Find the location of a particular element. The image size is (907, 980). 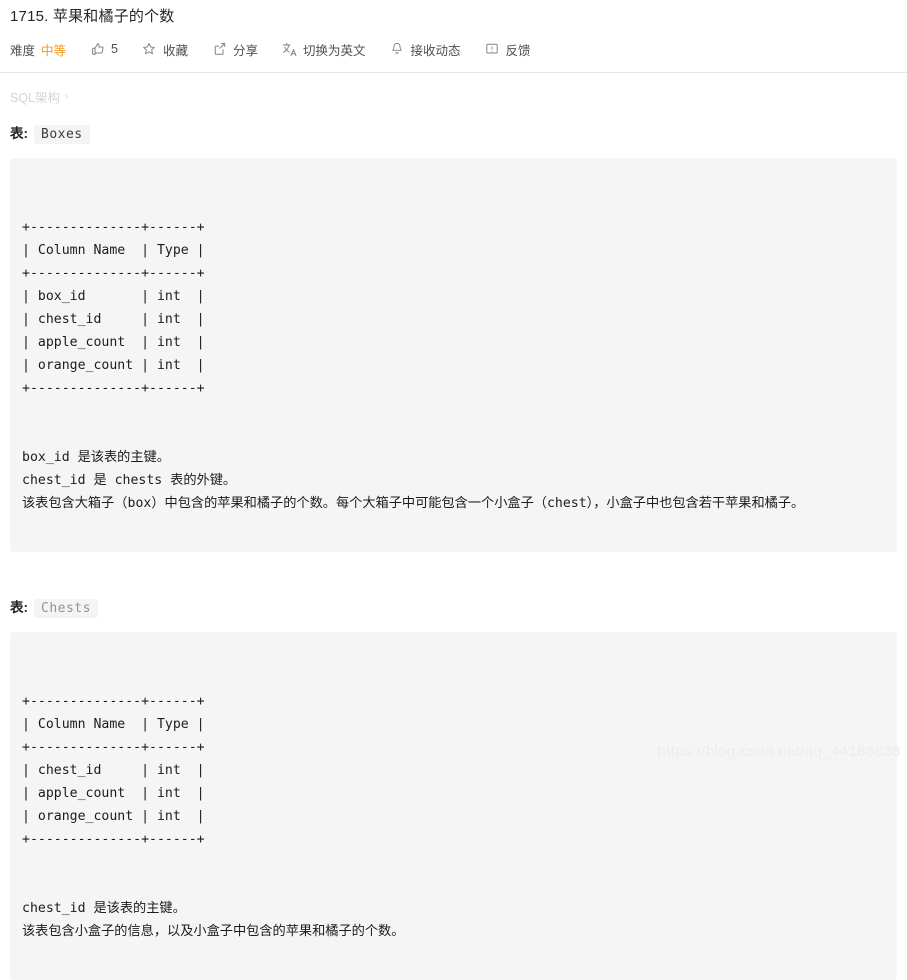

feedback-button: 反馈 is located at coordinates (508, 49).